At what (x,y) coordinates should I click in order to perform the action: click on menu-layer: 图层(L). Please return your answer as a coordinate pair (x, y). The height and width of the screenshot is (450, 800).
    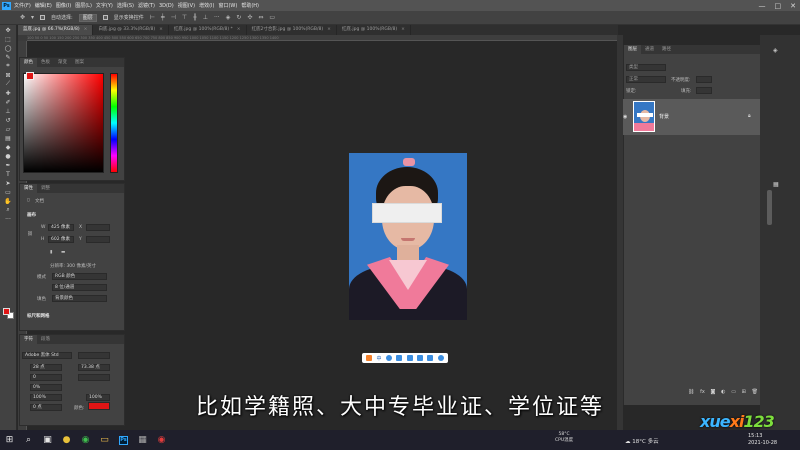
    Looking at the image, I should click on (83, 5).